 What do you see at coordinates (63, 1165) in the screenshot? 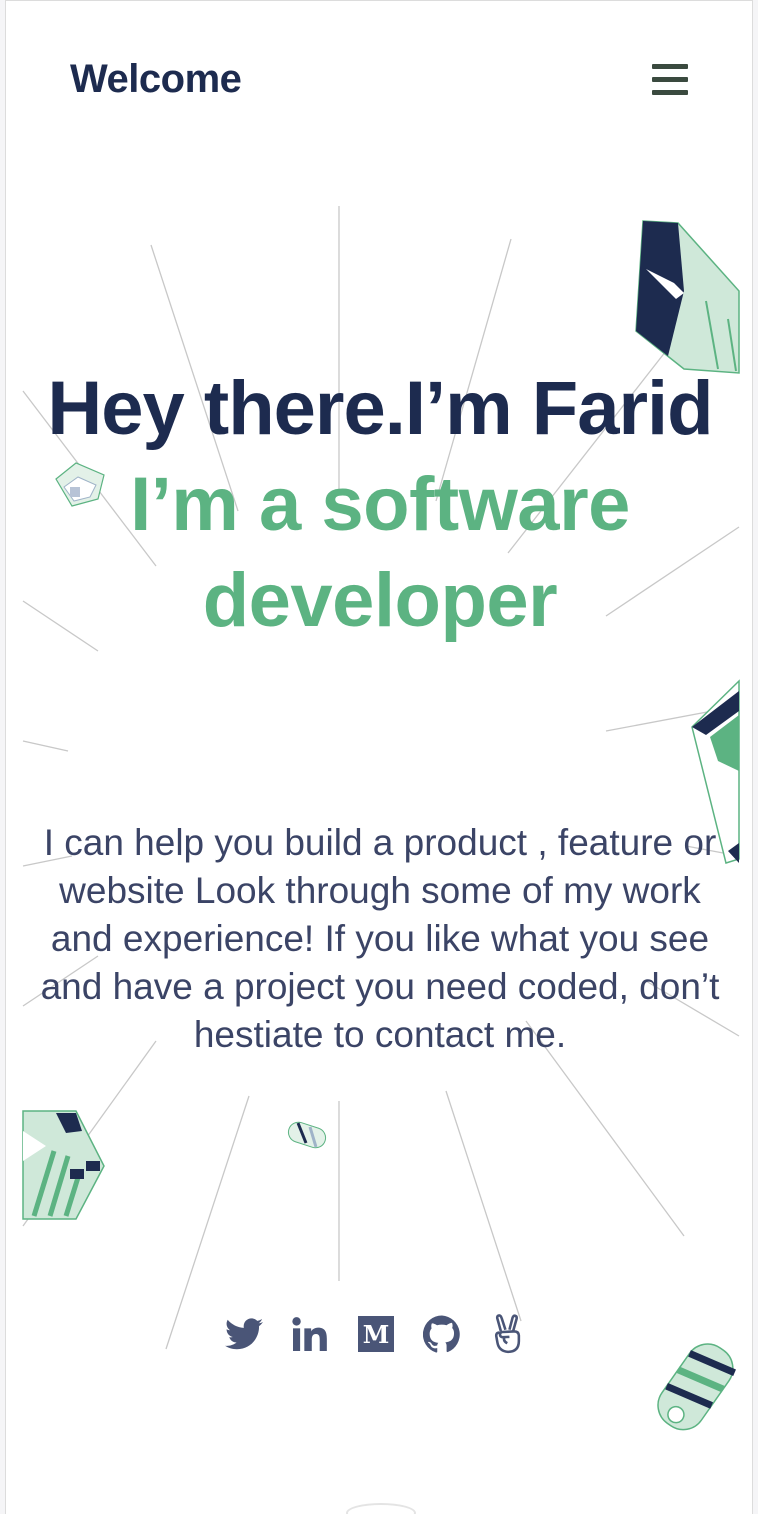
I see `crystal-bottom-left` at bounding box center [63, 1165].